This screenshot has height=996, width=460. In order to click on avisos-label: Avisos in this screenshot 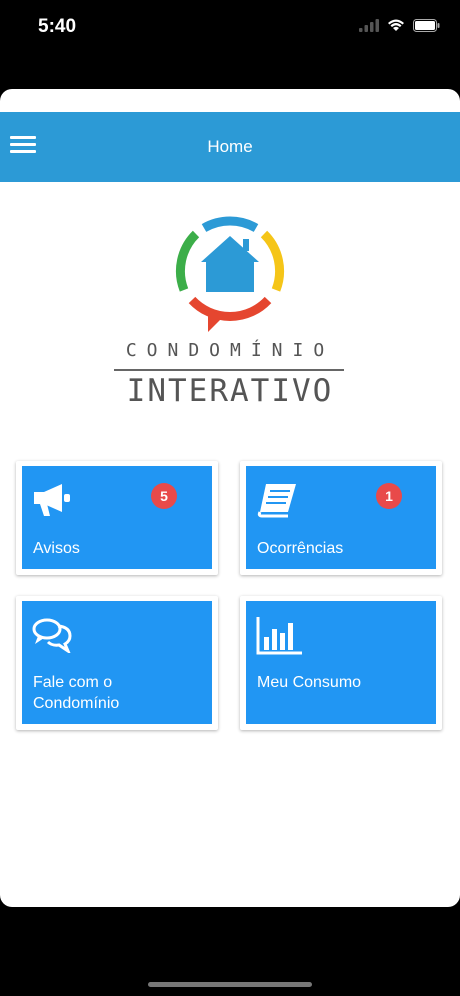, I will do `click(56, 548)`.